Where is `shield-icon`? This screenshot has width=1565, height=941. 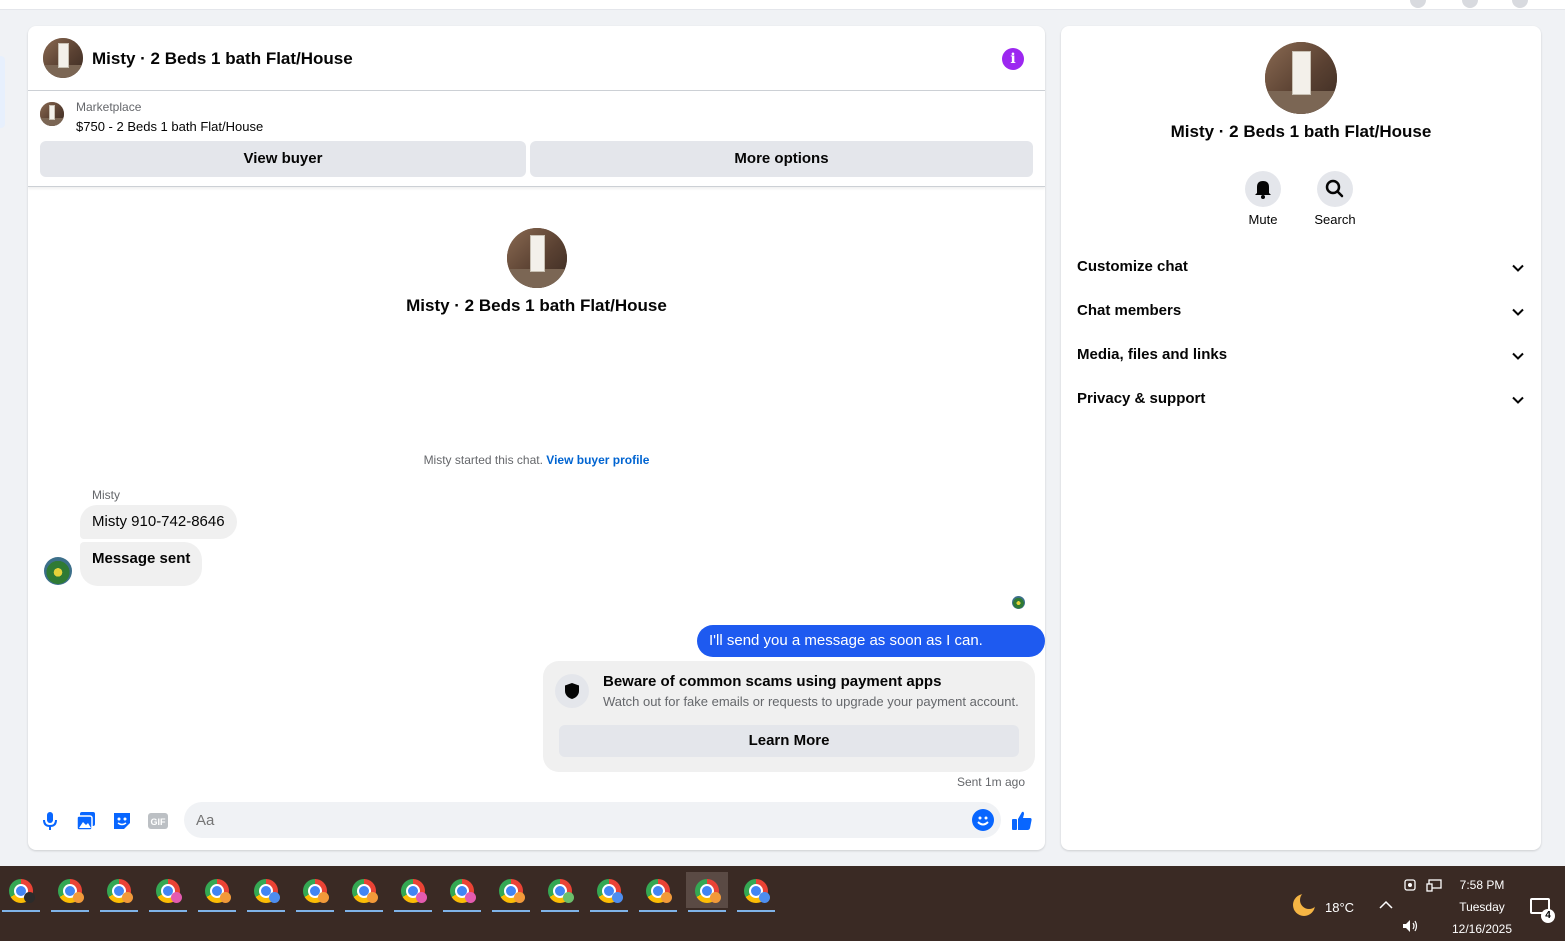 shield-icon is located at coordinates (572, 691).